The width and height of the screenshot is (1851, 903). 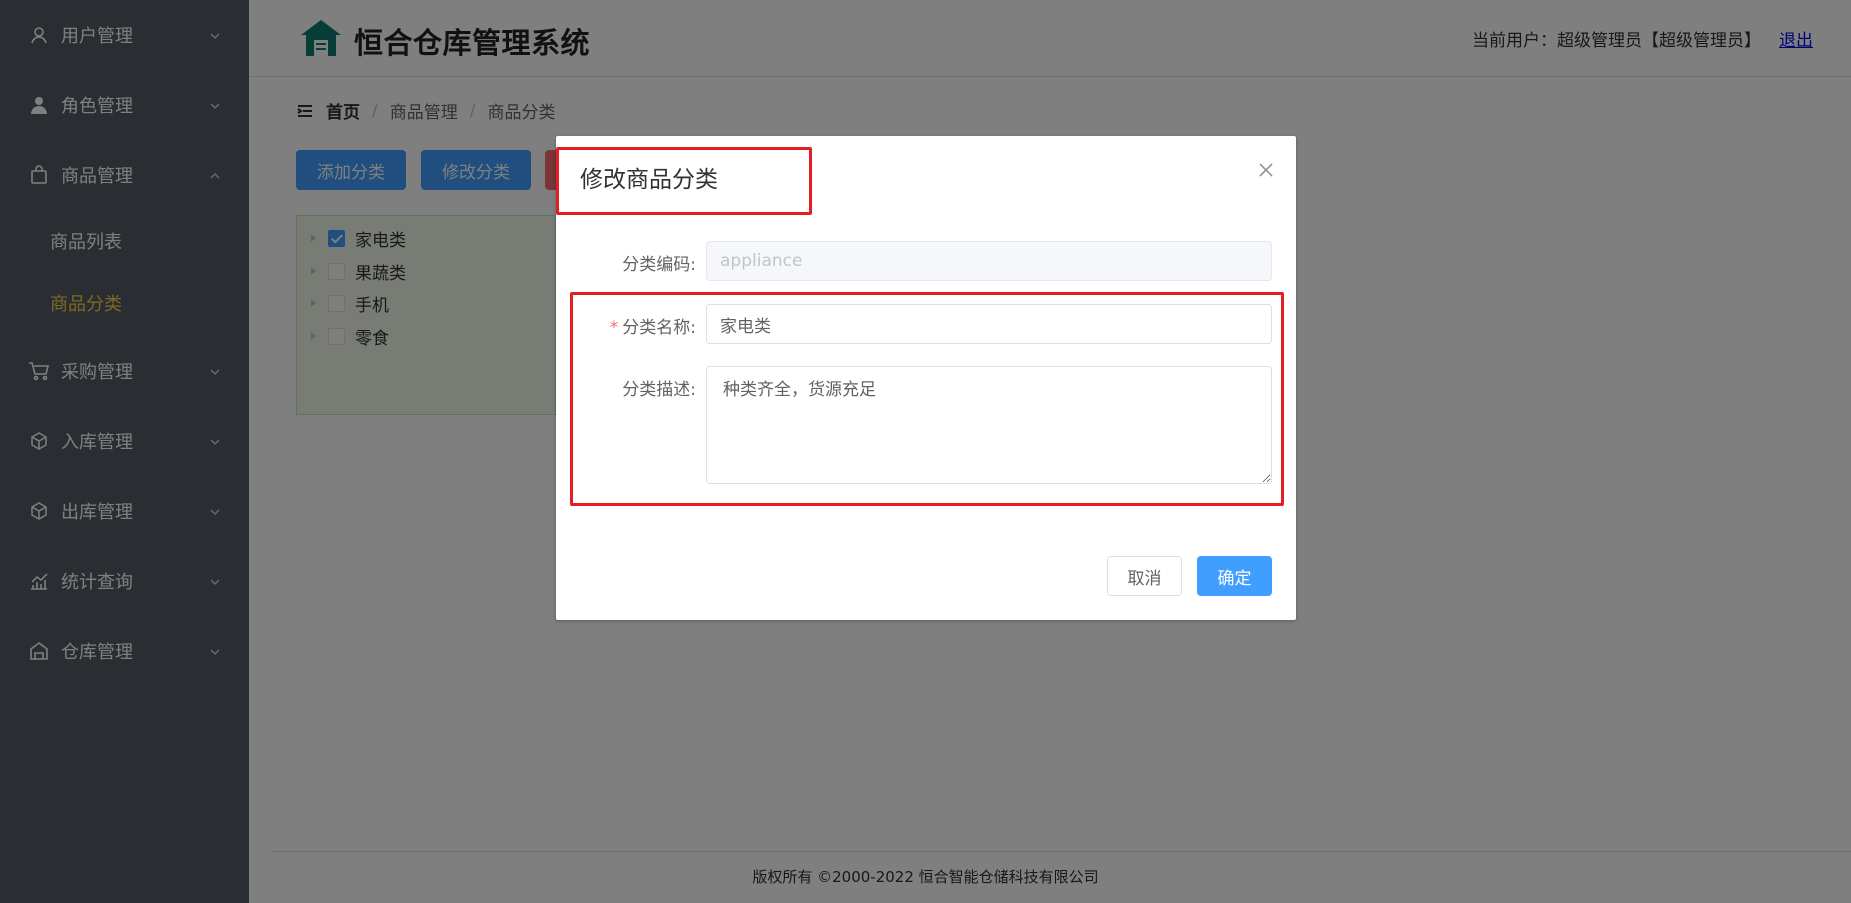 What do you see at coordinates (649, 180) in the screenshot?
I see `dialog-title: 修改商品分类` at bounding box center [649, 180].